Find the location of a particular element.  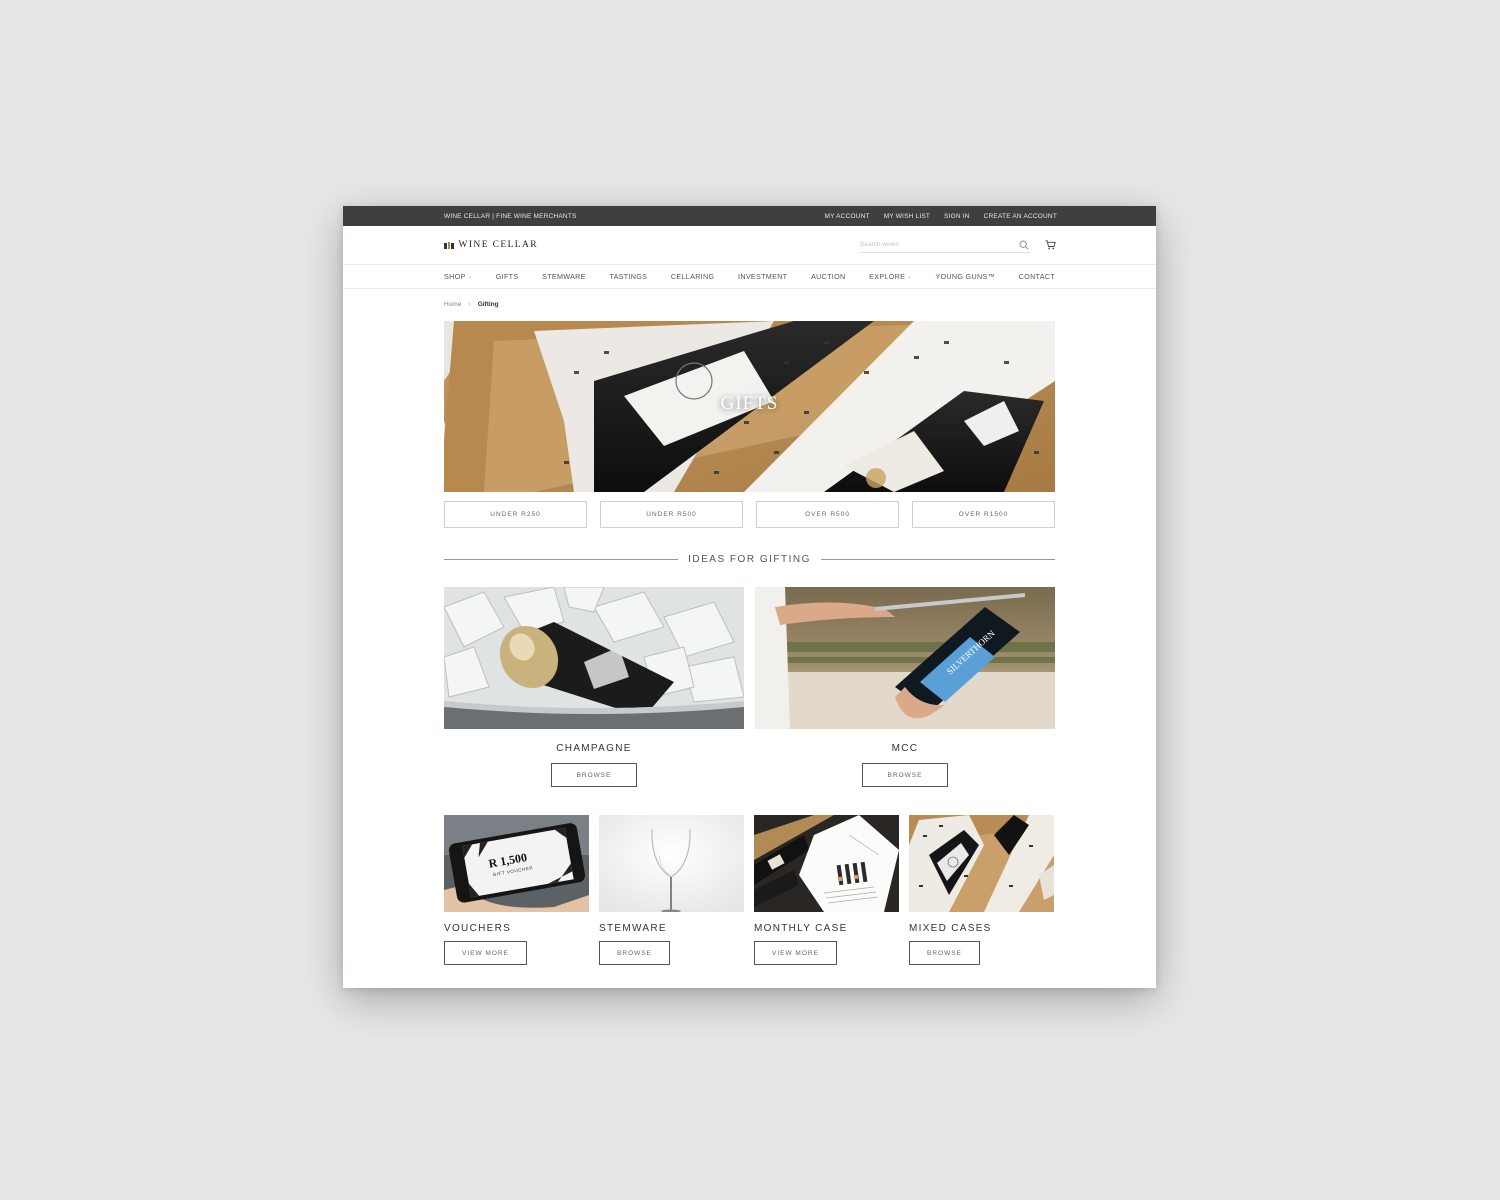

nav-item-auction: AUCTION is located at coordinates (828, 276).